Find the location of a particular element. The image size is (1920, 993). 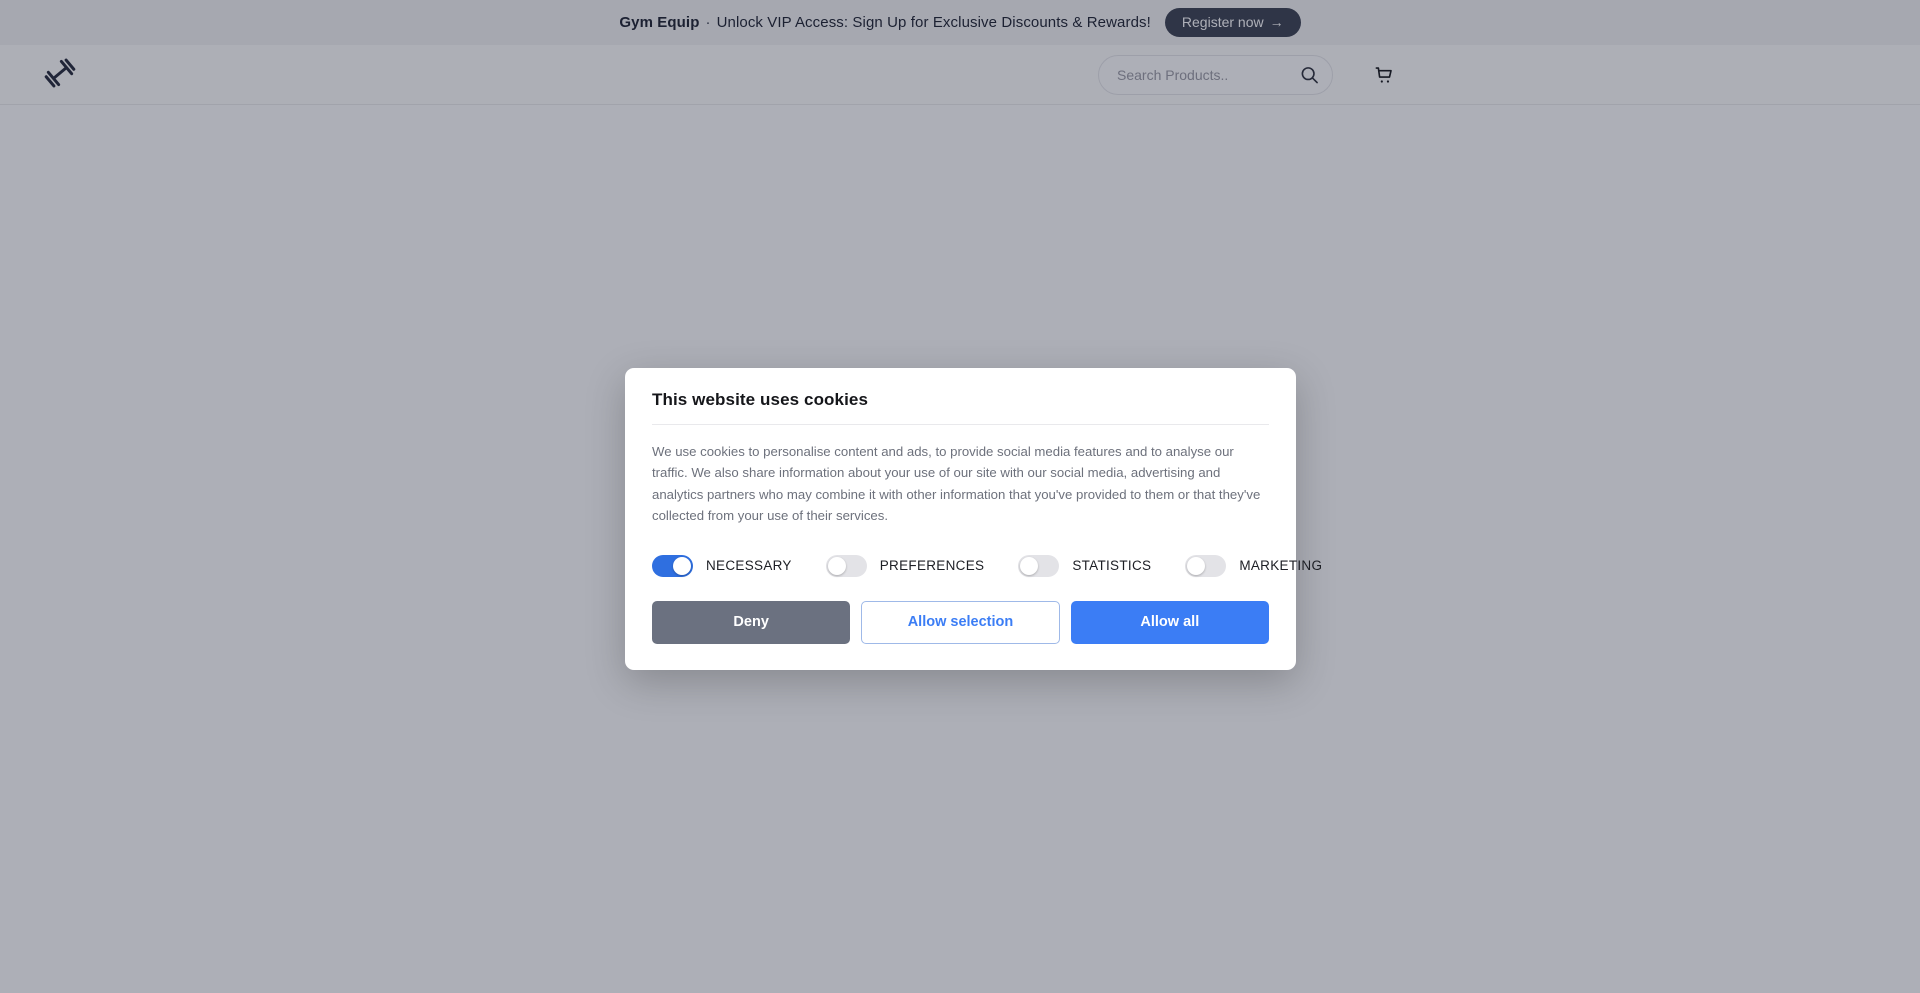

toggle-necessary is located at coordinates (672, 565).